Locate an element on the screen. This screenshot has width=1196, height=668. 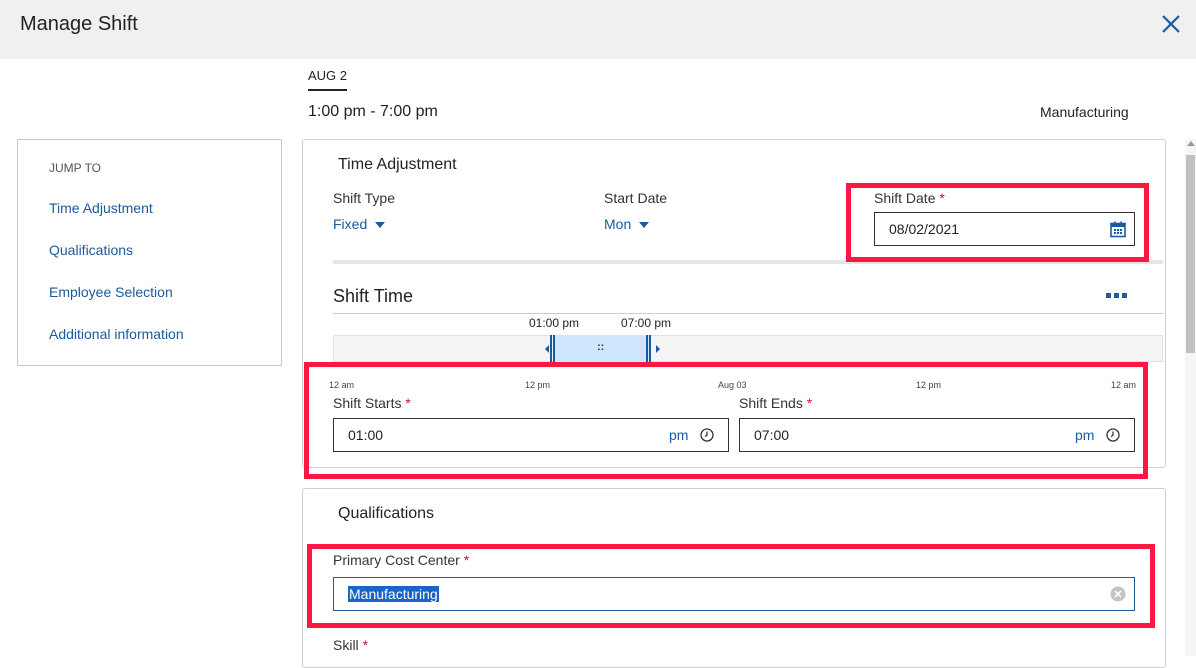
start-time-marker: 01:00 pm is located at coordinates (554, 323).